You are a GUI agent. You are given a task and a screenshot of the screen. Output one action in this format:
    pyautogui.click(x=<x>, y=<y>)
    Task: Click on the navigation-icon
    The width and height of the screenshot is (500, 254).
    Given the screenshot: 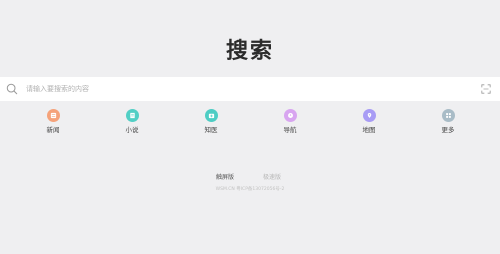 What is the action you would take?
    pyautogui.click(x=290, y=115)
    